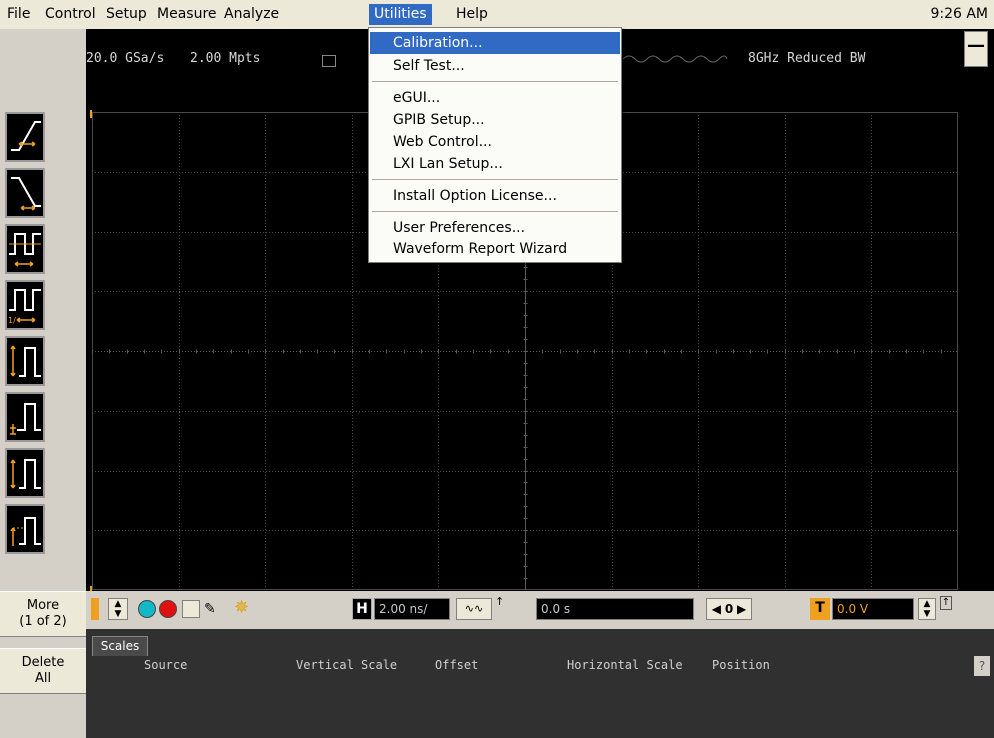  I want to click on vmin-icon, so click(25, 419).